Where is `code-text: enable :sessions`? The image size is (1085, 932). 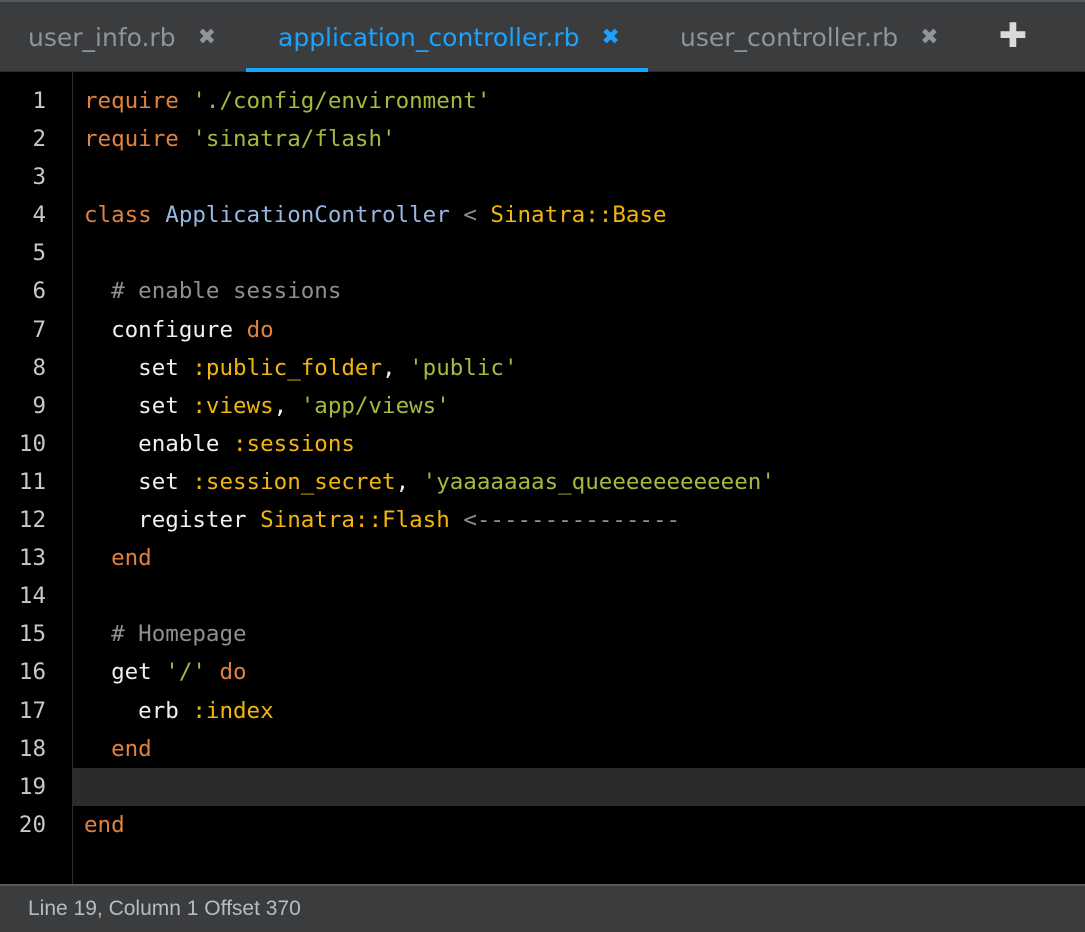
code-text: enable :sessions is located at coordinates (219, 444).